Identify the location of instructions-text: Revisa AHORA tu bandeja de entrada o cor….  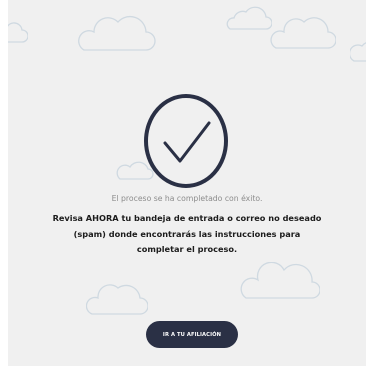
(187, 234).